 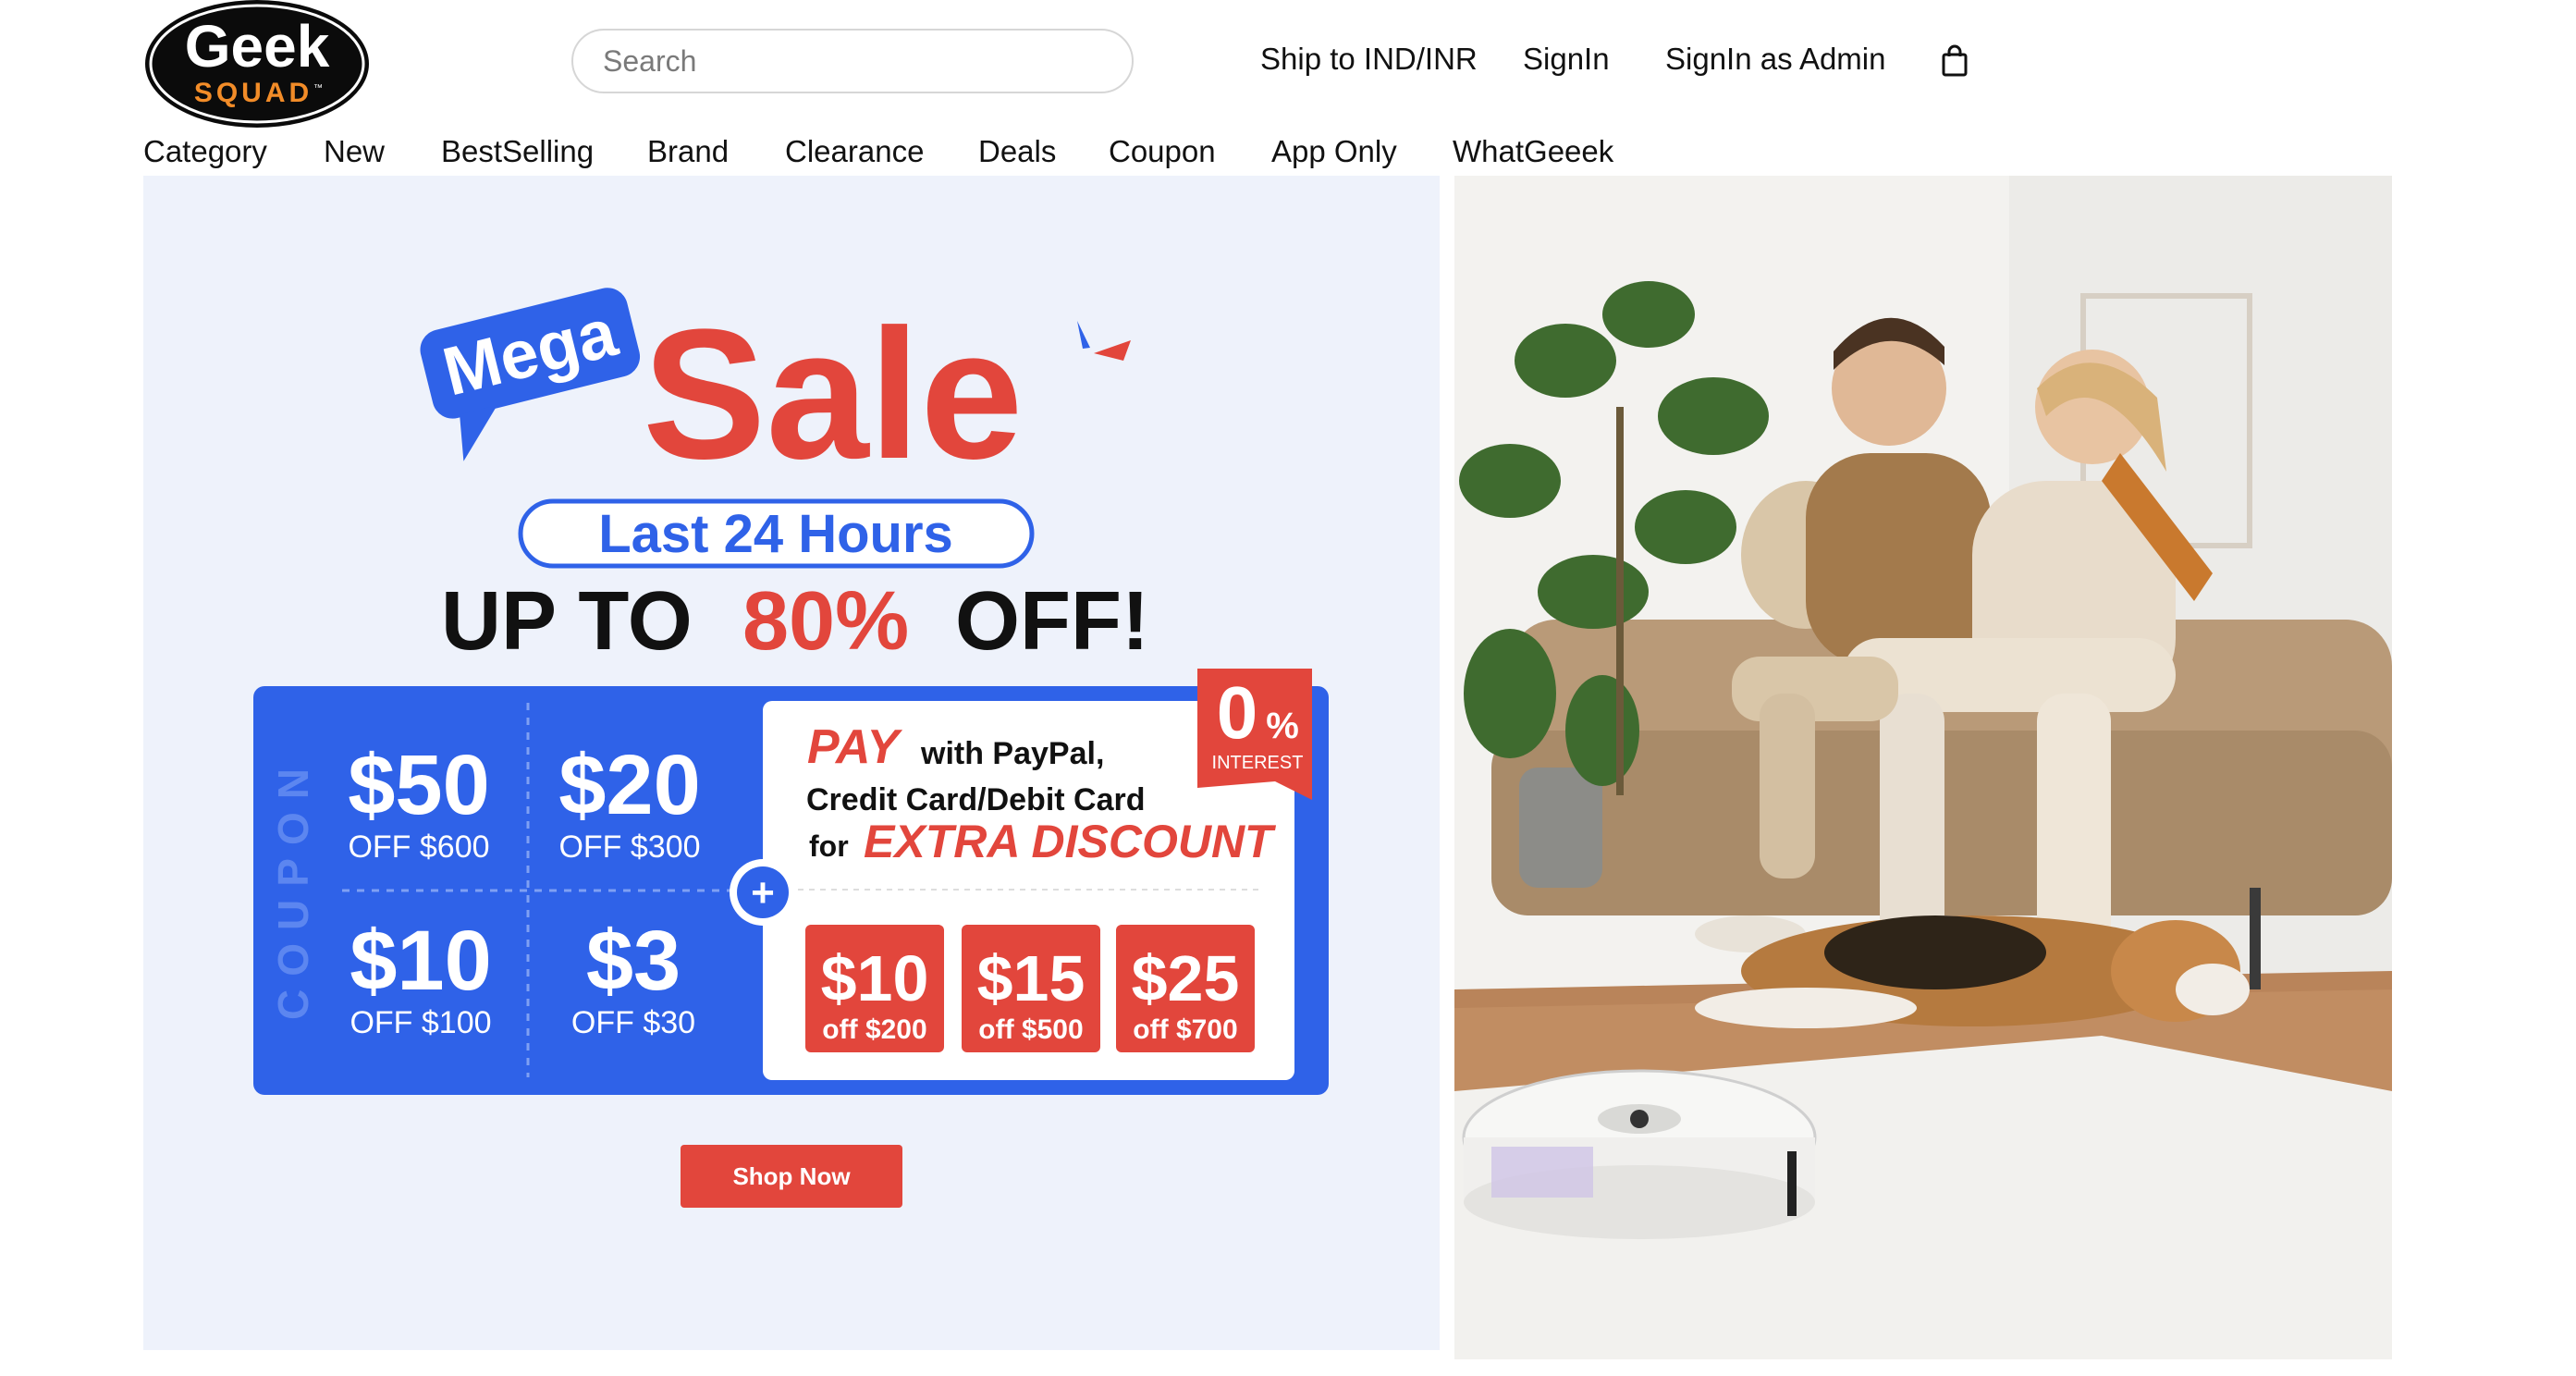 What do you see at coordinates (791, 1176) in the screenshot?
I see `shop-now-button: Shop Now` at bounding box center [791, 1176].